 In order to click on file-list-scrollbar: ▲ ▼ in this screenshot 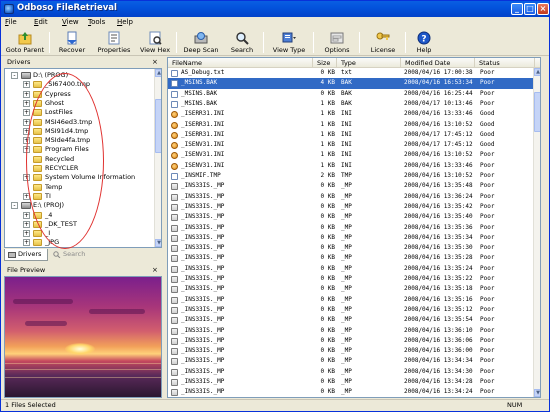, I will do `click(536, 232)`.